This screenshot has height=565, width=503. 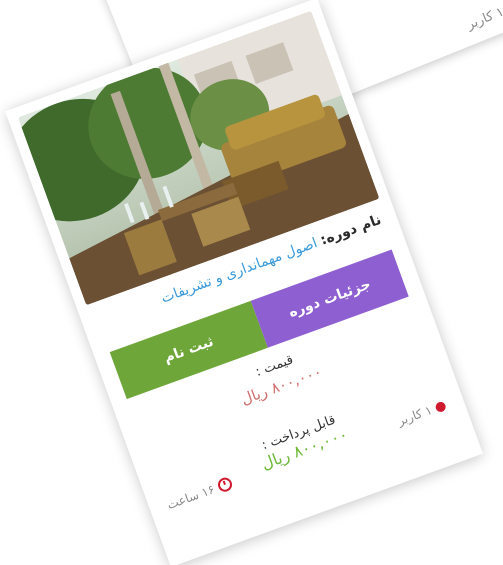 I want to click on previous-card-users-count: ۱۸ کاربر, so click(x=483, y=17).